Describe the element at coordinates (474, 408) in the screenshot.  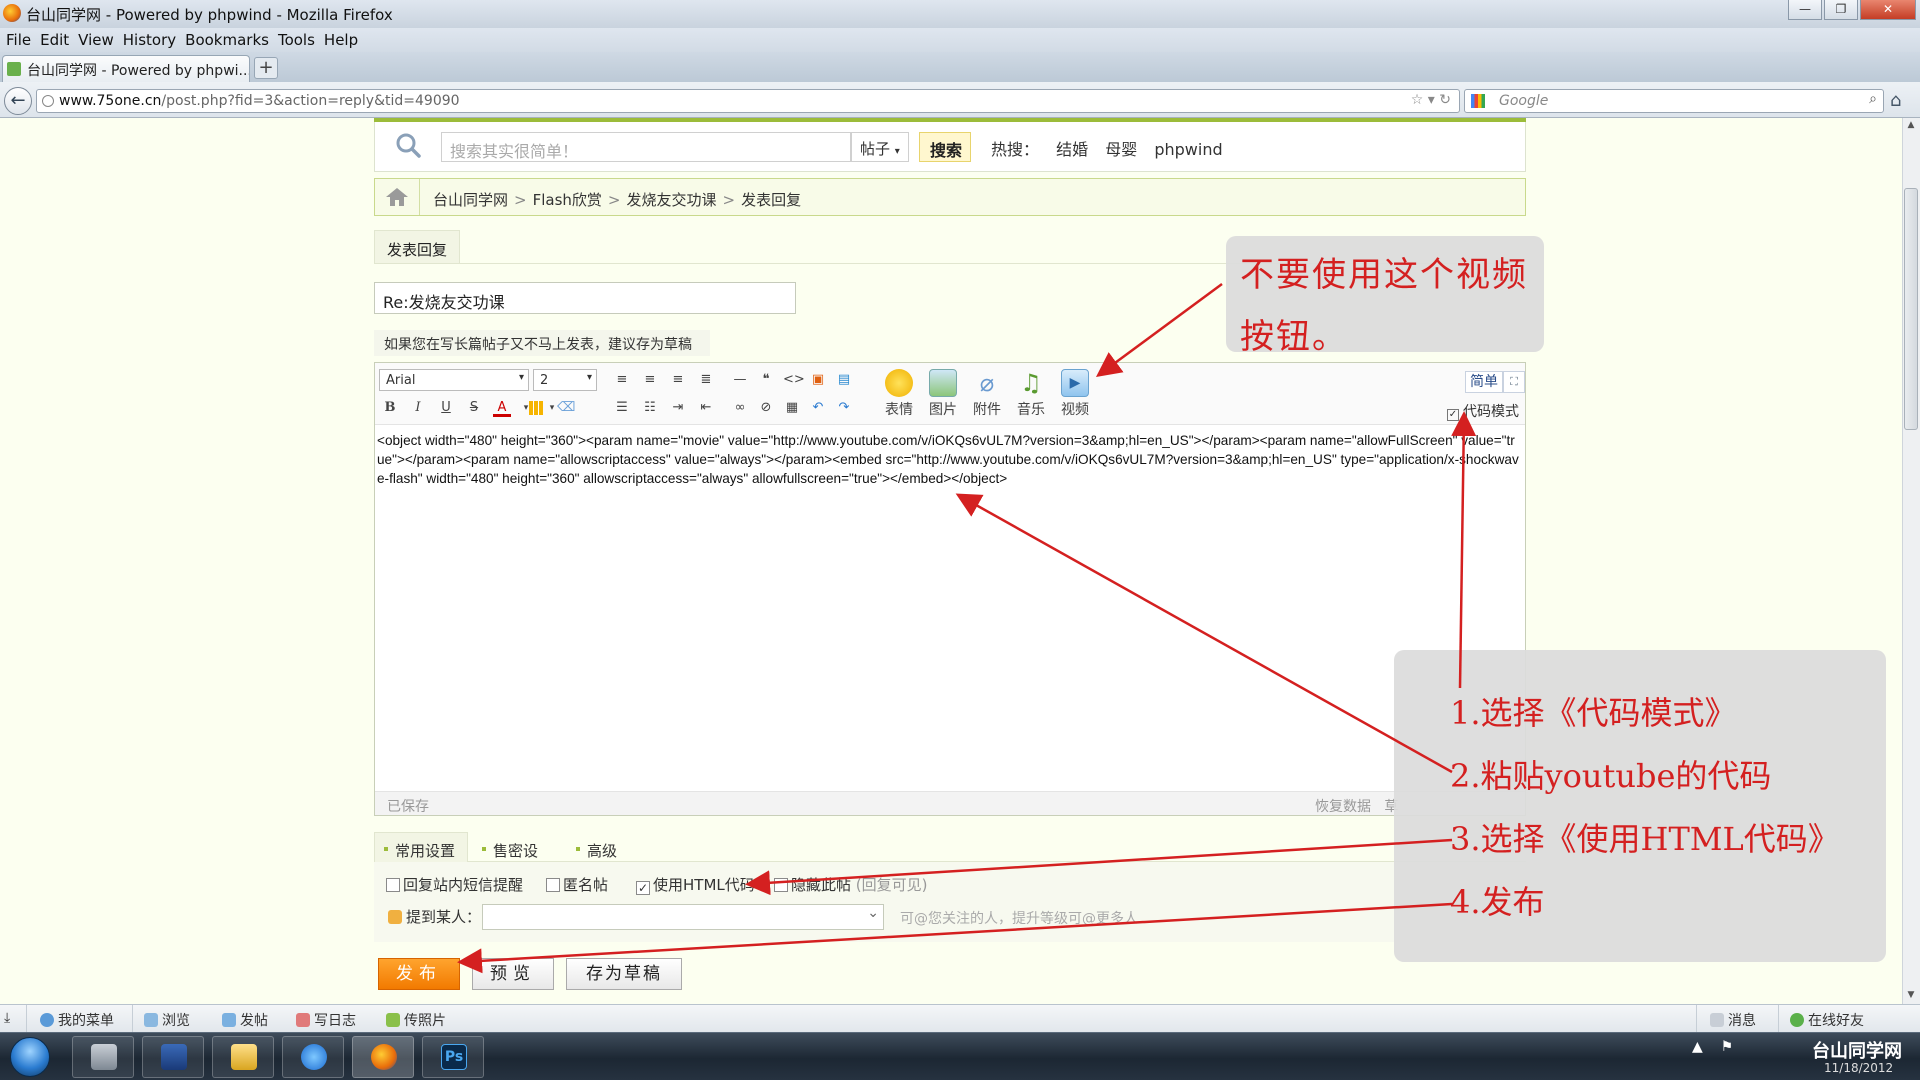
I see `strikethrough-icon: S` at that location.